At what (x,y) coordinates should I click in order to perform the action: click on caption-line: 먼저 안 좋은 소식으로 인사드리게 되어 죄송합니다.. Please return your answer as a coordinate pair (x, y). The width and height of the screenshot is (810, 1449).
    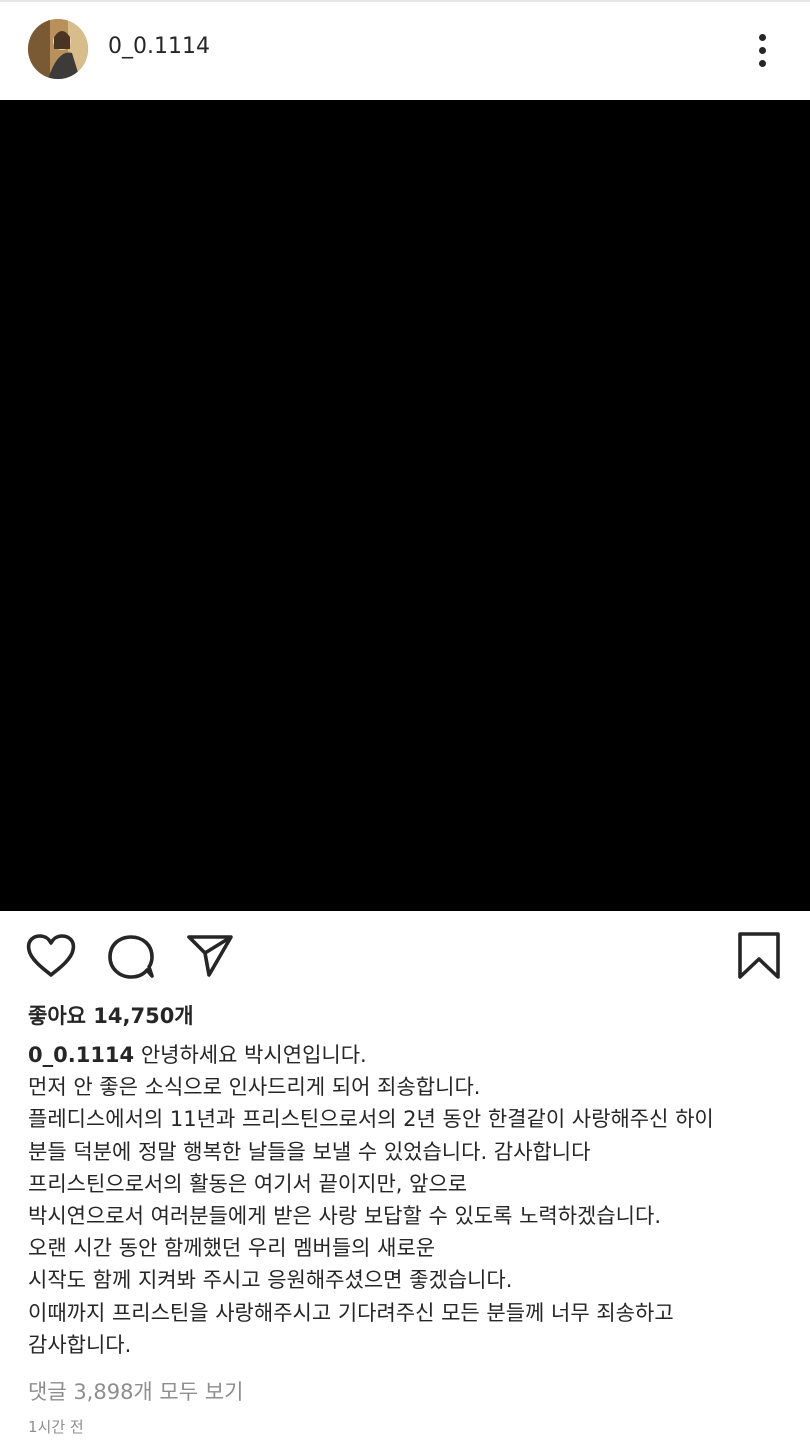
    Looking at the image, I should click on (254, 1087).